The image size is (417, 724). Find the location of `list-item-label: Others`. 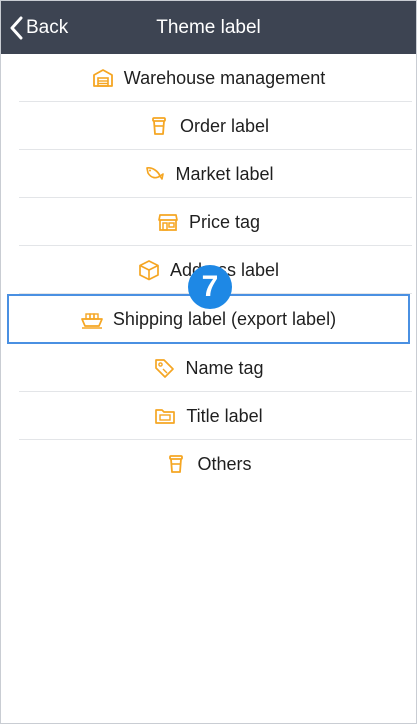

list-item-label: Others is located at coordinates (224, 463).